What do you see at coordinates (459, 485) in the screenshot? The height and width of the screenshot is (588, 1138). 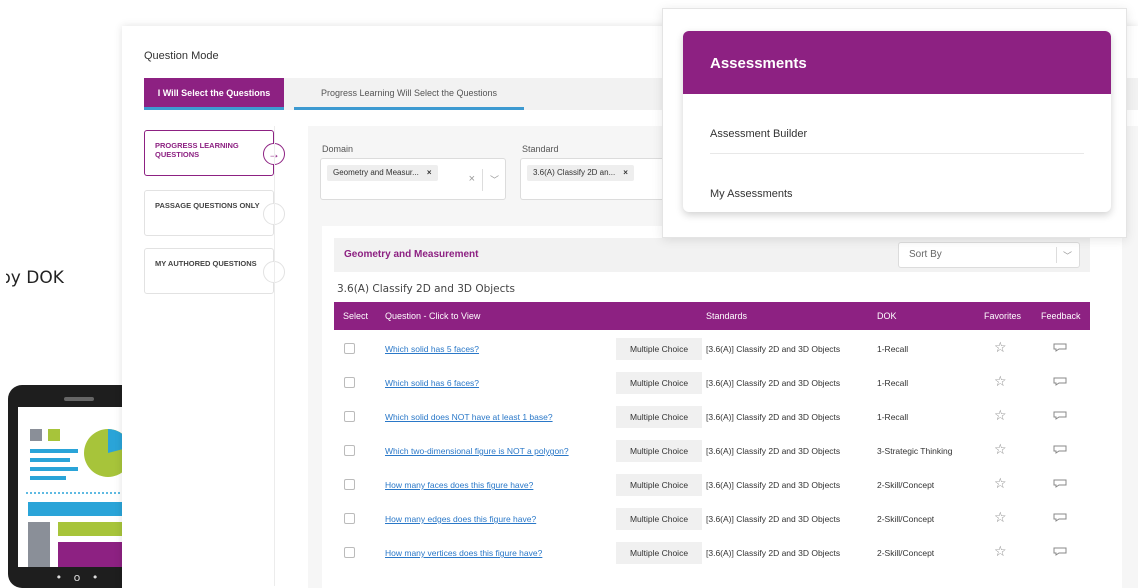 I see `question-link: How many faces does this figure have?` at bounding box center [459, 485].